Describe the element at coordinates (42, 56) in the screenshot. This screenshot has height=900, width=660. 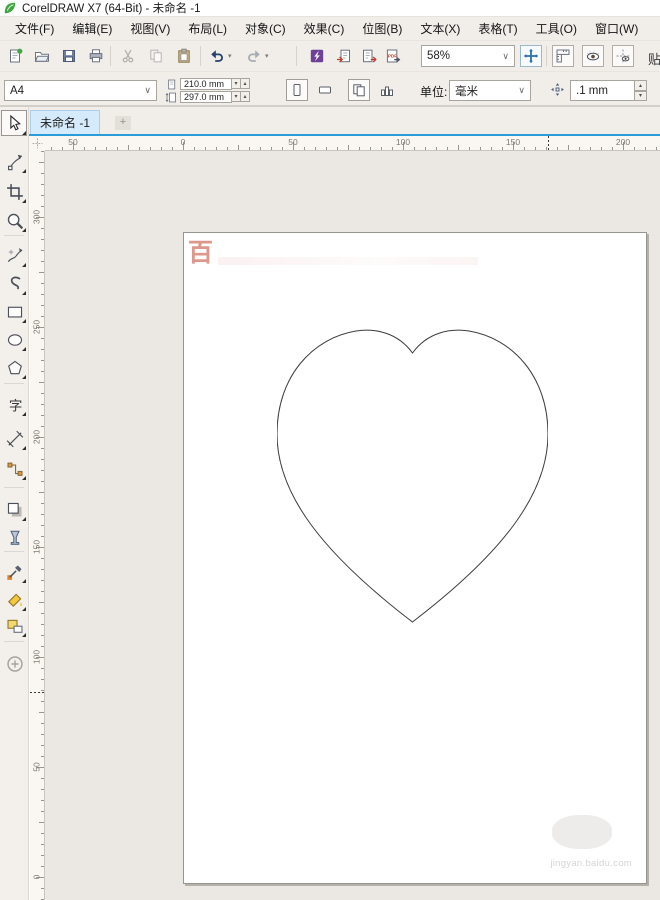
I see `open-folder-button` at that location.